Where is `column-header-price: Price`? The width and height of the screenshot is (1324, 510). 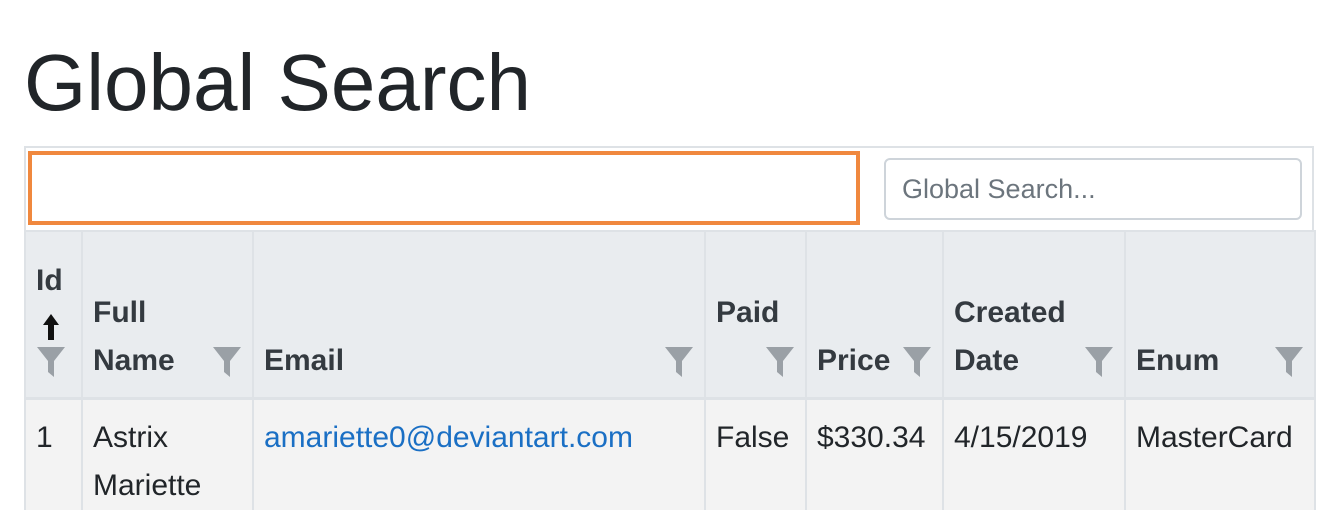 column-header-price: Price is located at coordinates (874, 315).